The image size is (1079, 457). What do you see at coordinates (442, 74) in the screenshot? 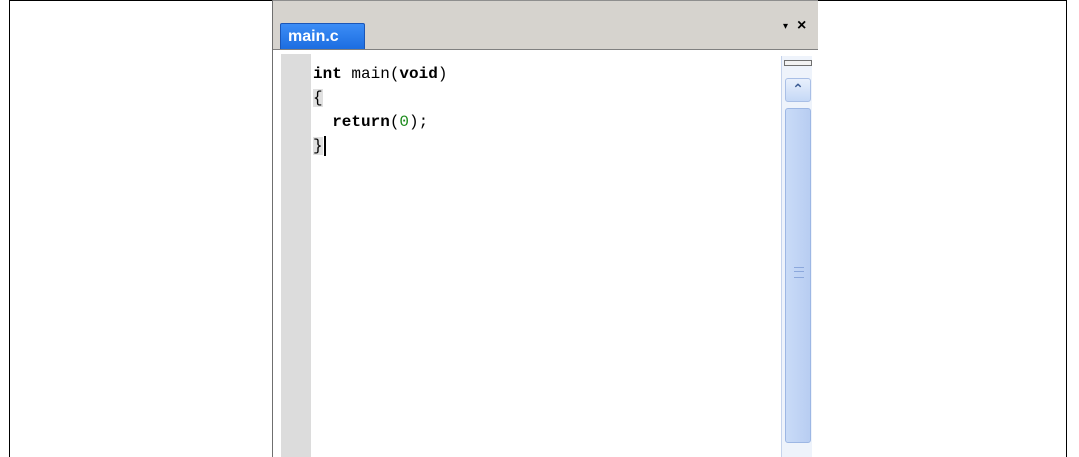
I see `code-text: )` at bounding box center [442, 74].